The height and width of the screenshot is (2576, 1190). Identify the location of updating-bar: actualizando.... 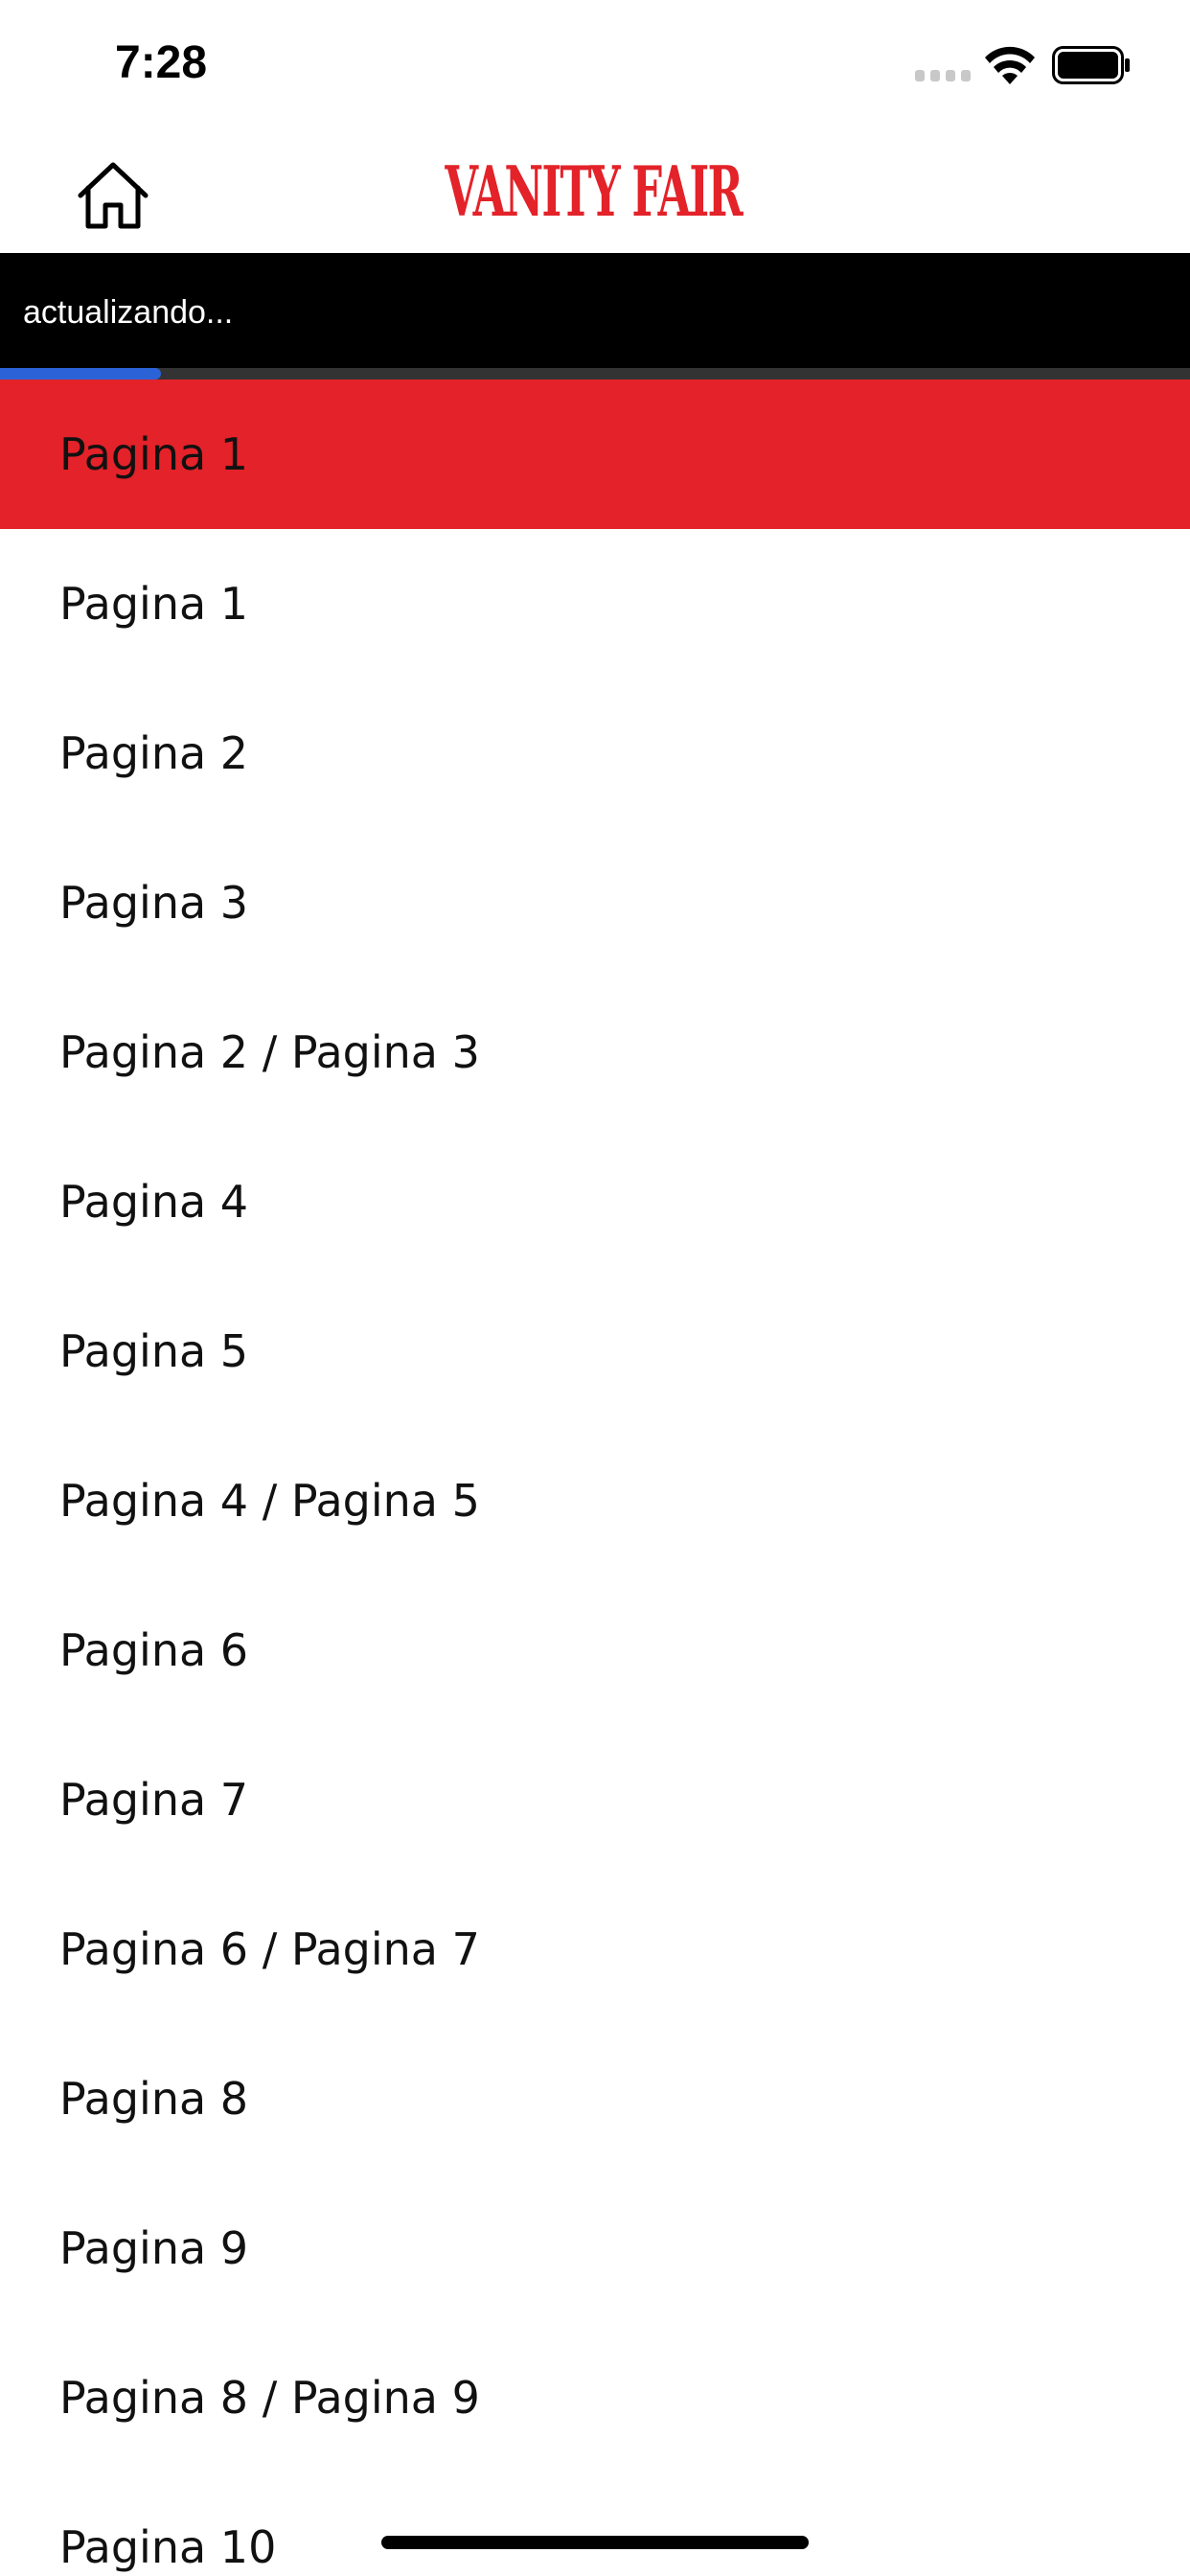
(595, 310).